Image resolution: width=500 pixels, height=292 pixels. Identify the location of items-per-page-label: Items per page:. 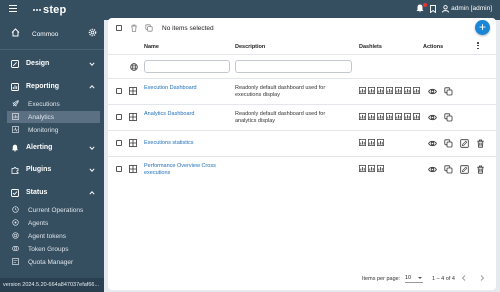
(381, 279).